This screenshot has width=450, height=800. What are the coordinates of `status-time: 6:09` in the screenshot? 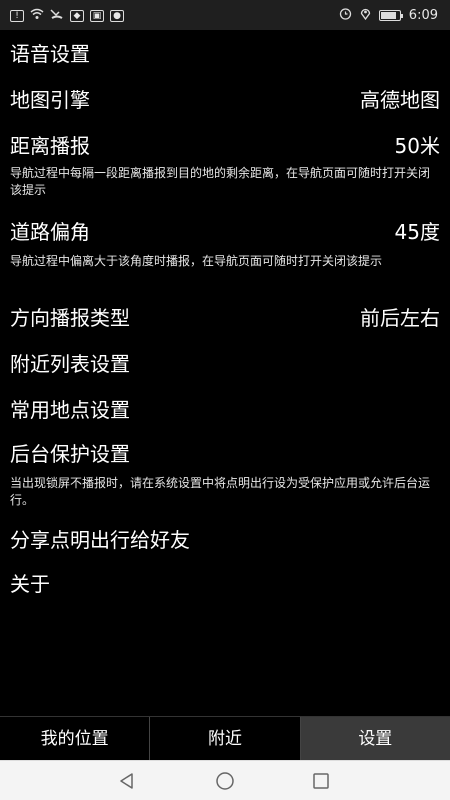 It's located at (423, 15).